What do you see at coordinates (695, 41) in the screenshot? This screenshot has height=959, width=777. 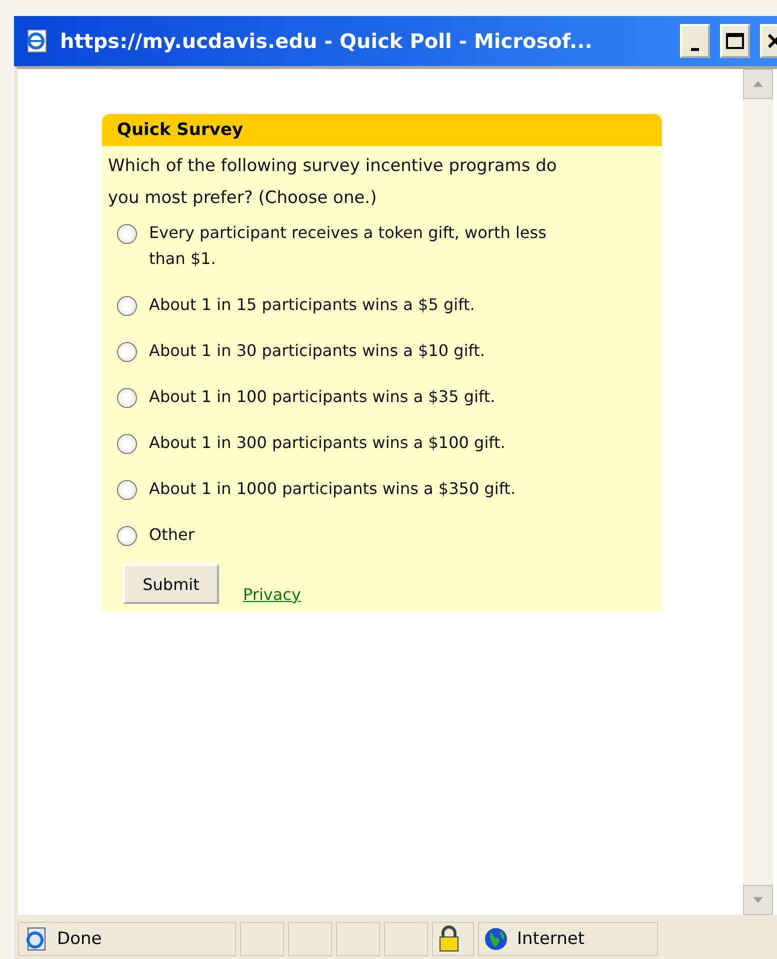 I see `minimize-button` at bounding box center [695, 41].